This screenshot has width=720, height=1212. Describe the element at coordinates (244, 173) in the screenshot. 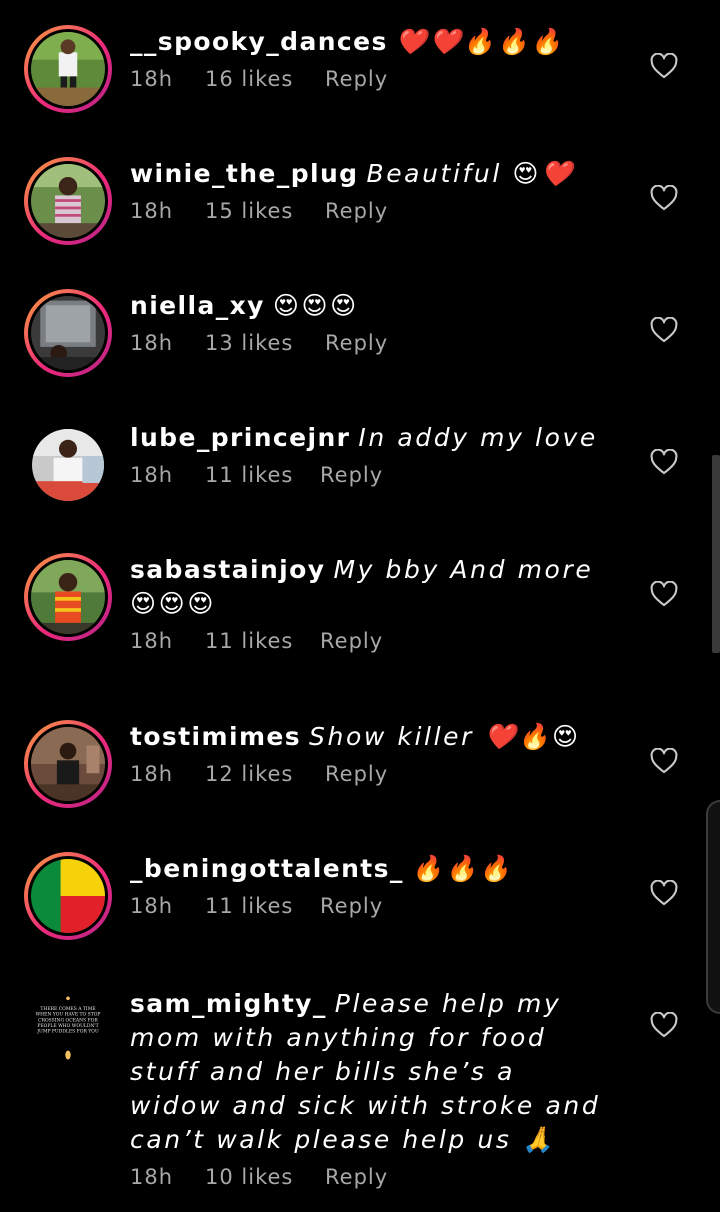

I see `comment-username: winie_the_plug` at that location.